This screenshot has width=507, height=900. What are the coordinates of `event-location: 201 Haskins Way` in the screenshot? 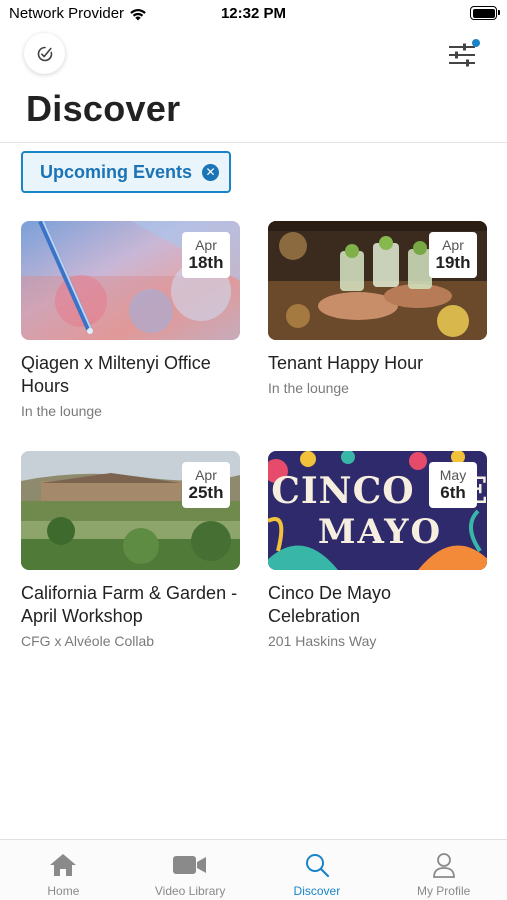 It's located at (322, 641).